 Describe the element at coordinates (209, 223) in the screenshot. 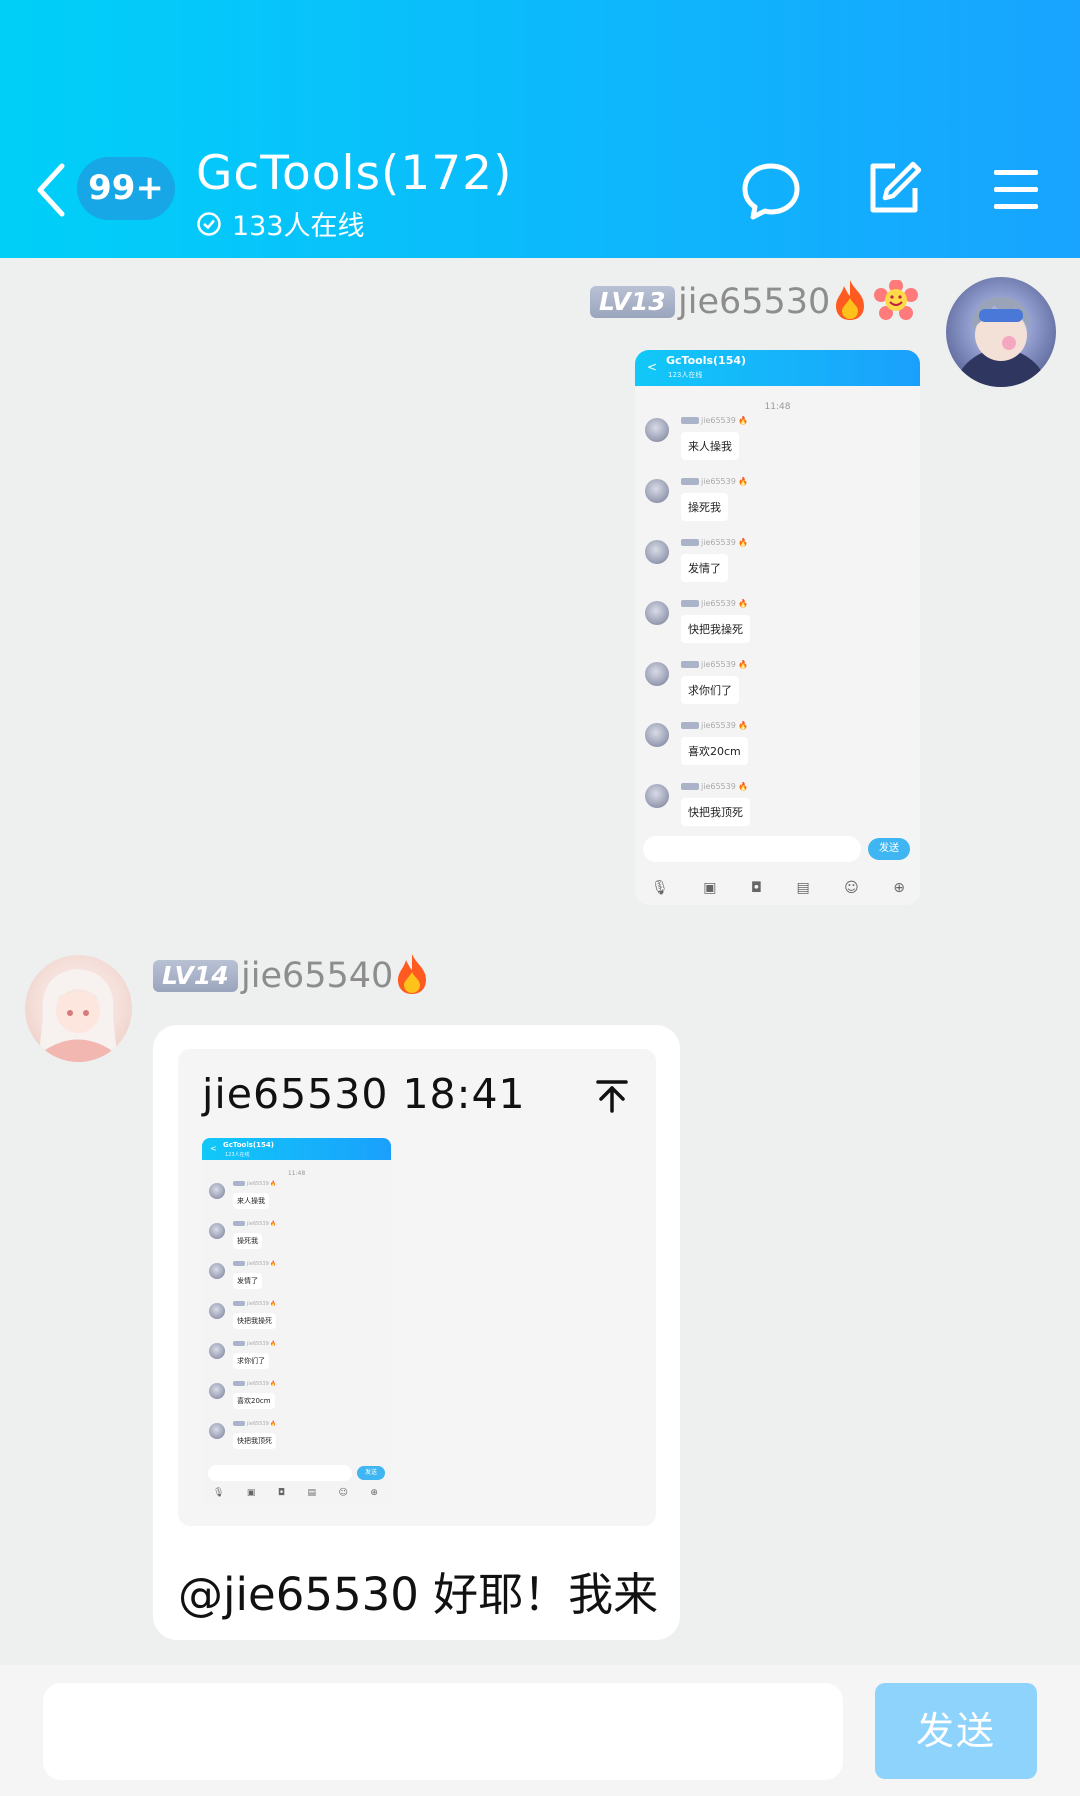

I see `online-check-icon` at that location.